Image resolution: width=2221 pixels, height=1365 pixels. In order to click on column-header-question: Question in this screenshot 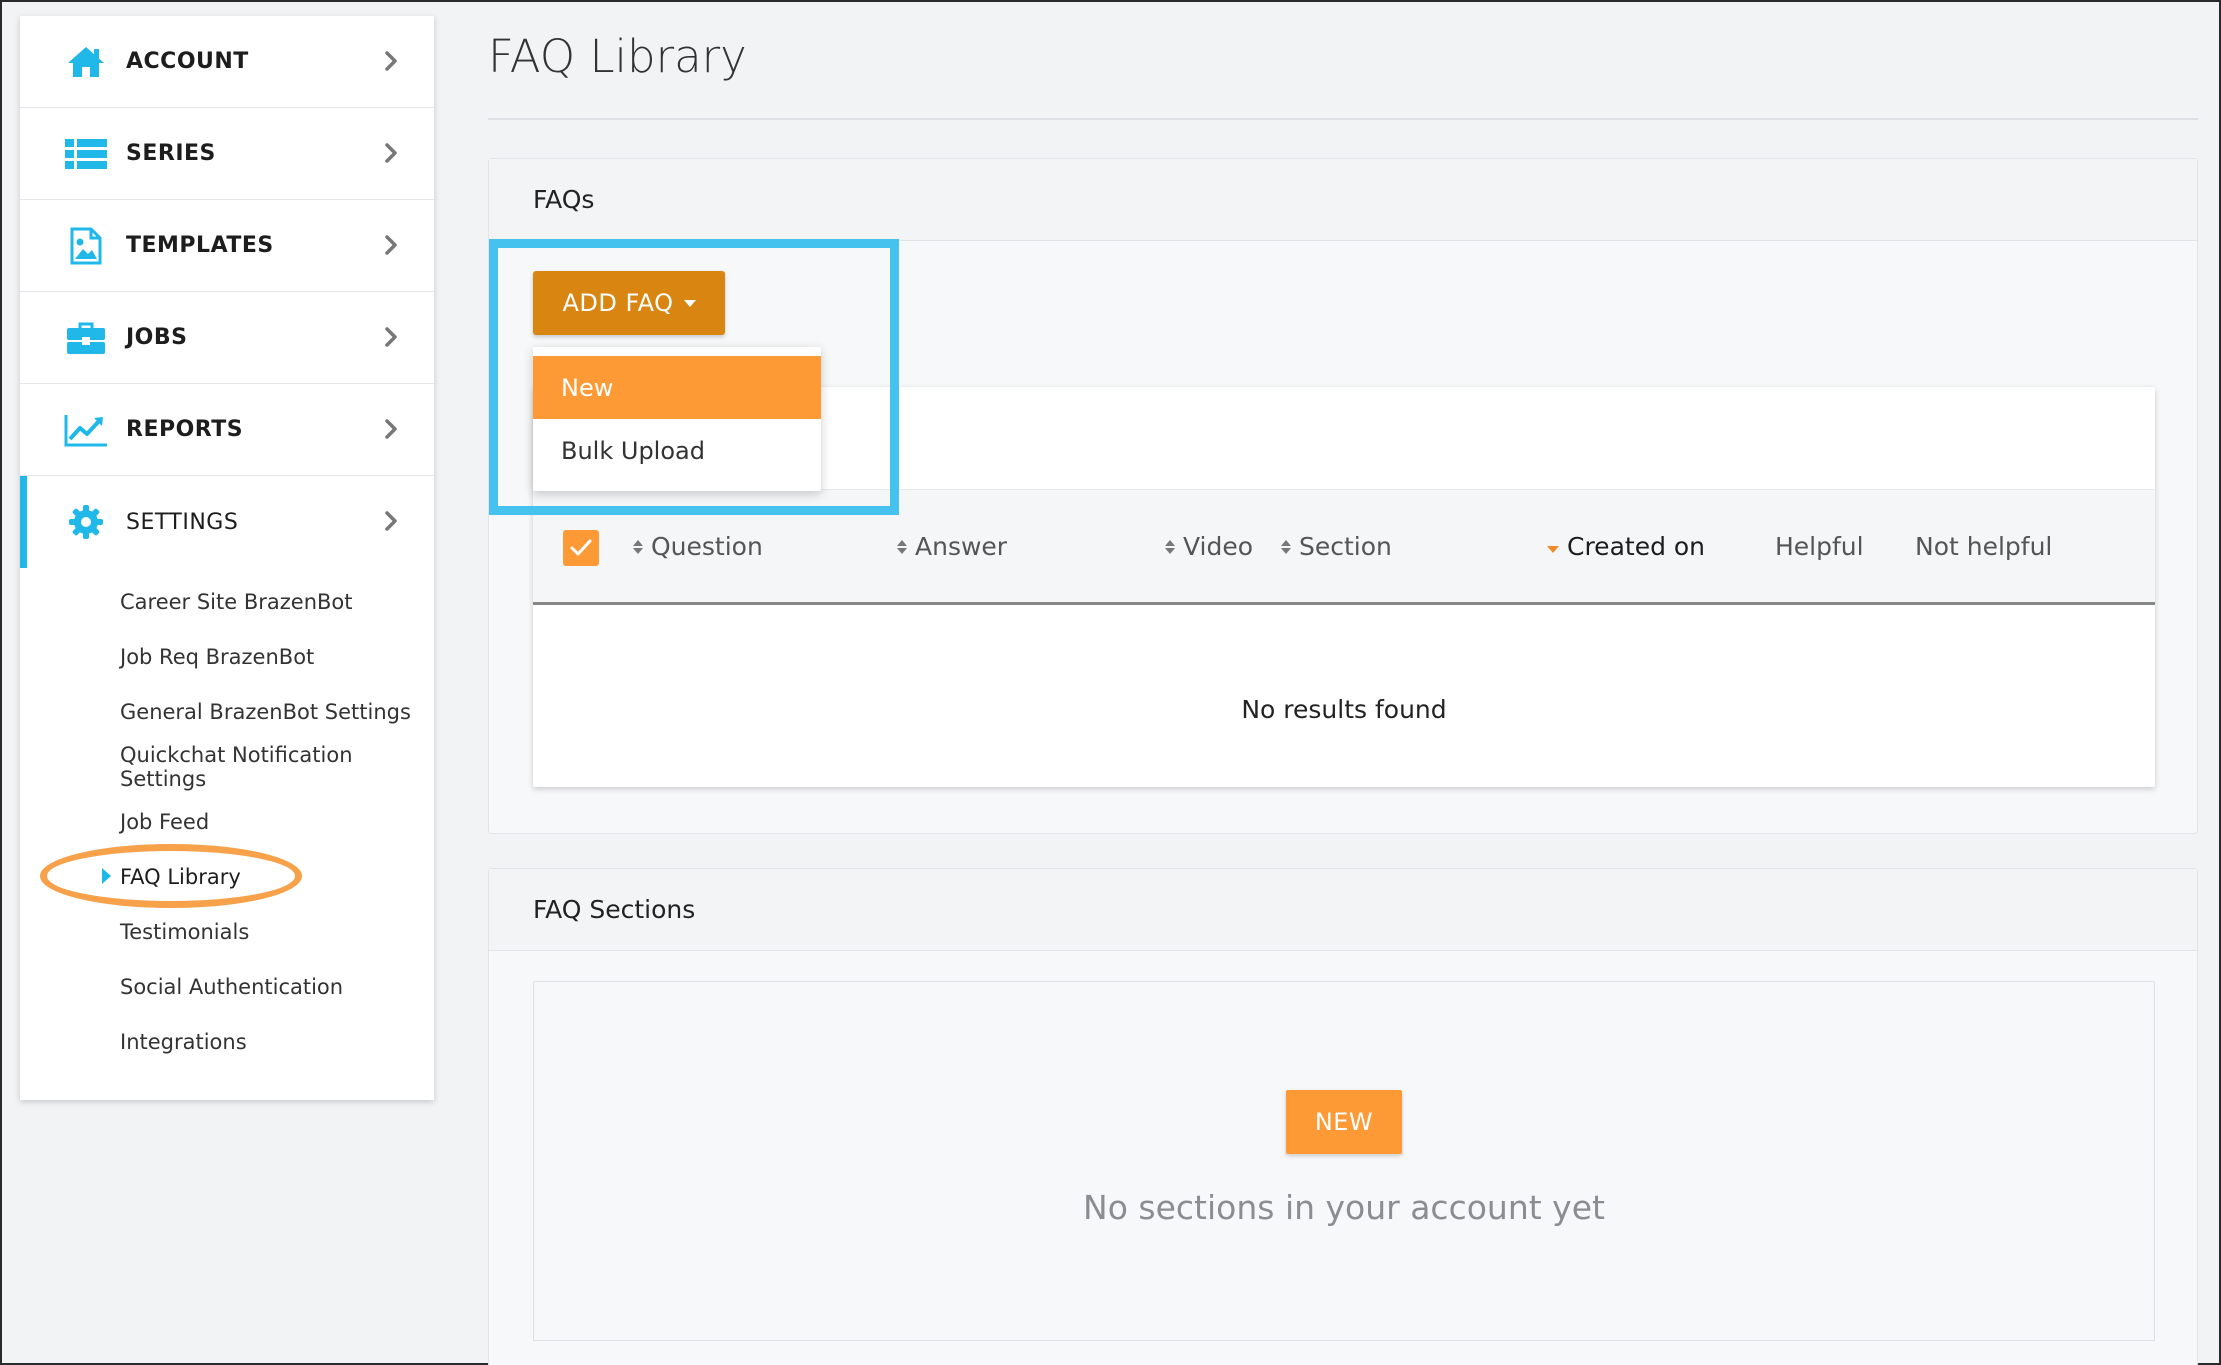, I will do `click(698, 546)`.